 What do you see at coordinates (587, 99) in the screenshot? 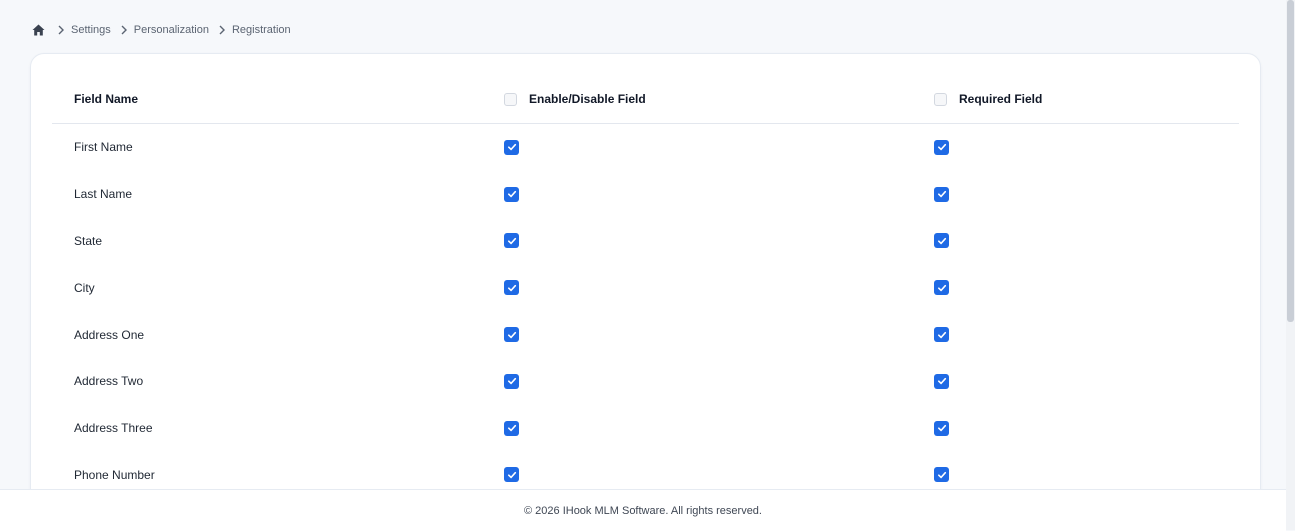
I see `header-enable-label: Enable/Disable Field` at bounding box center [587, 99].